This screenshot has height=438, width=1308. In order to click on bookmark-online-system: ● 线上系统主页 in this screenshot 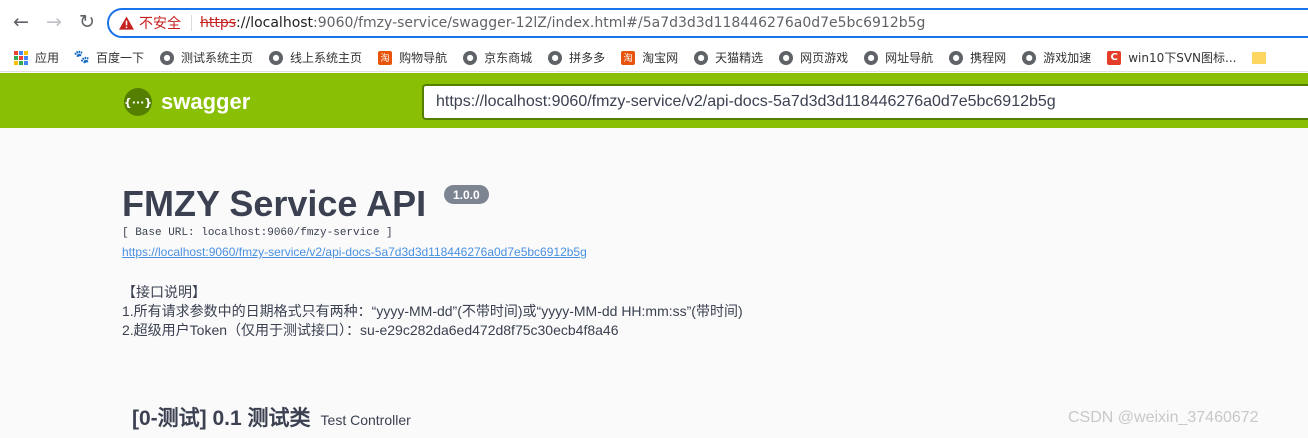, I will do `click(315, 57)`.